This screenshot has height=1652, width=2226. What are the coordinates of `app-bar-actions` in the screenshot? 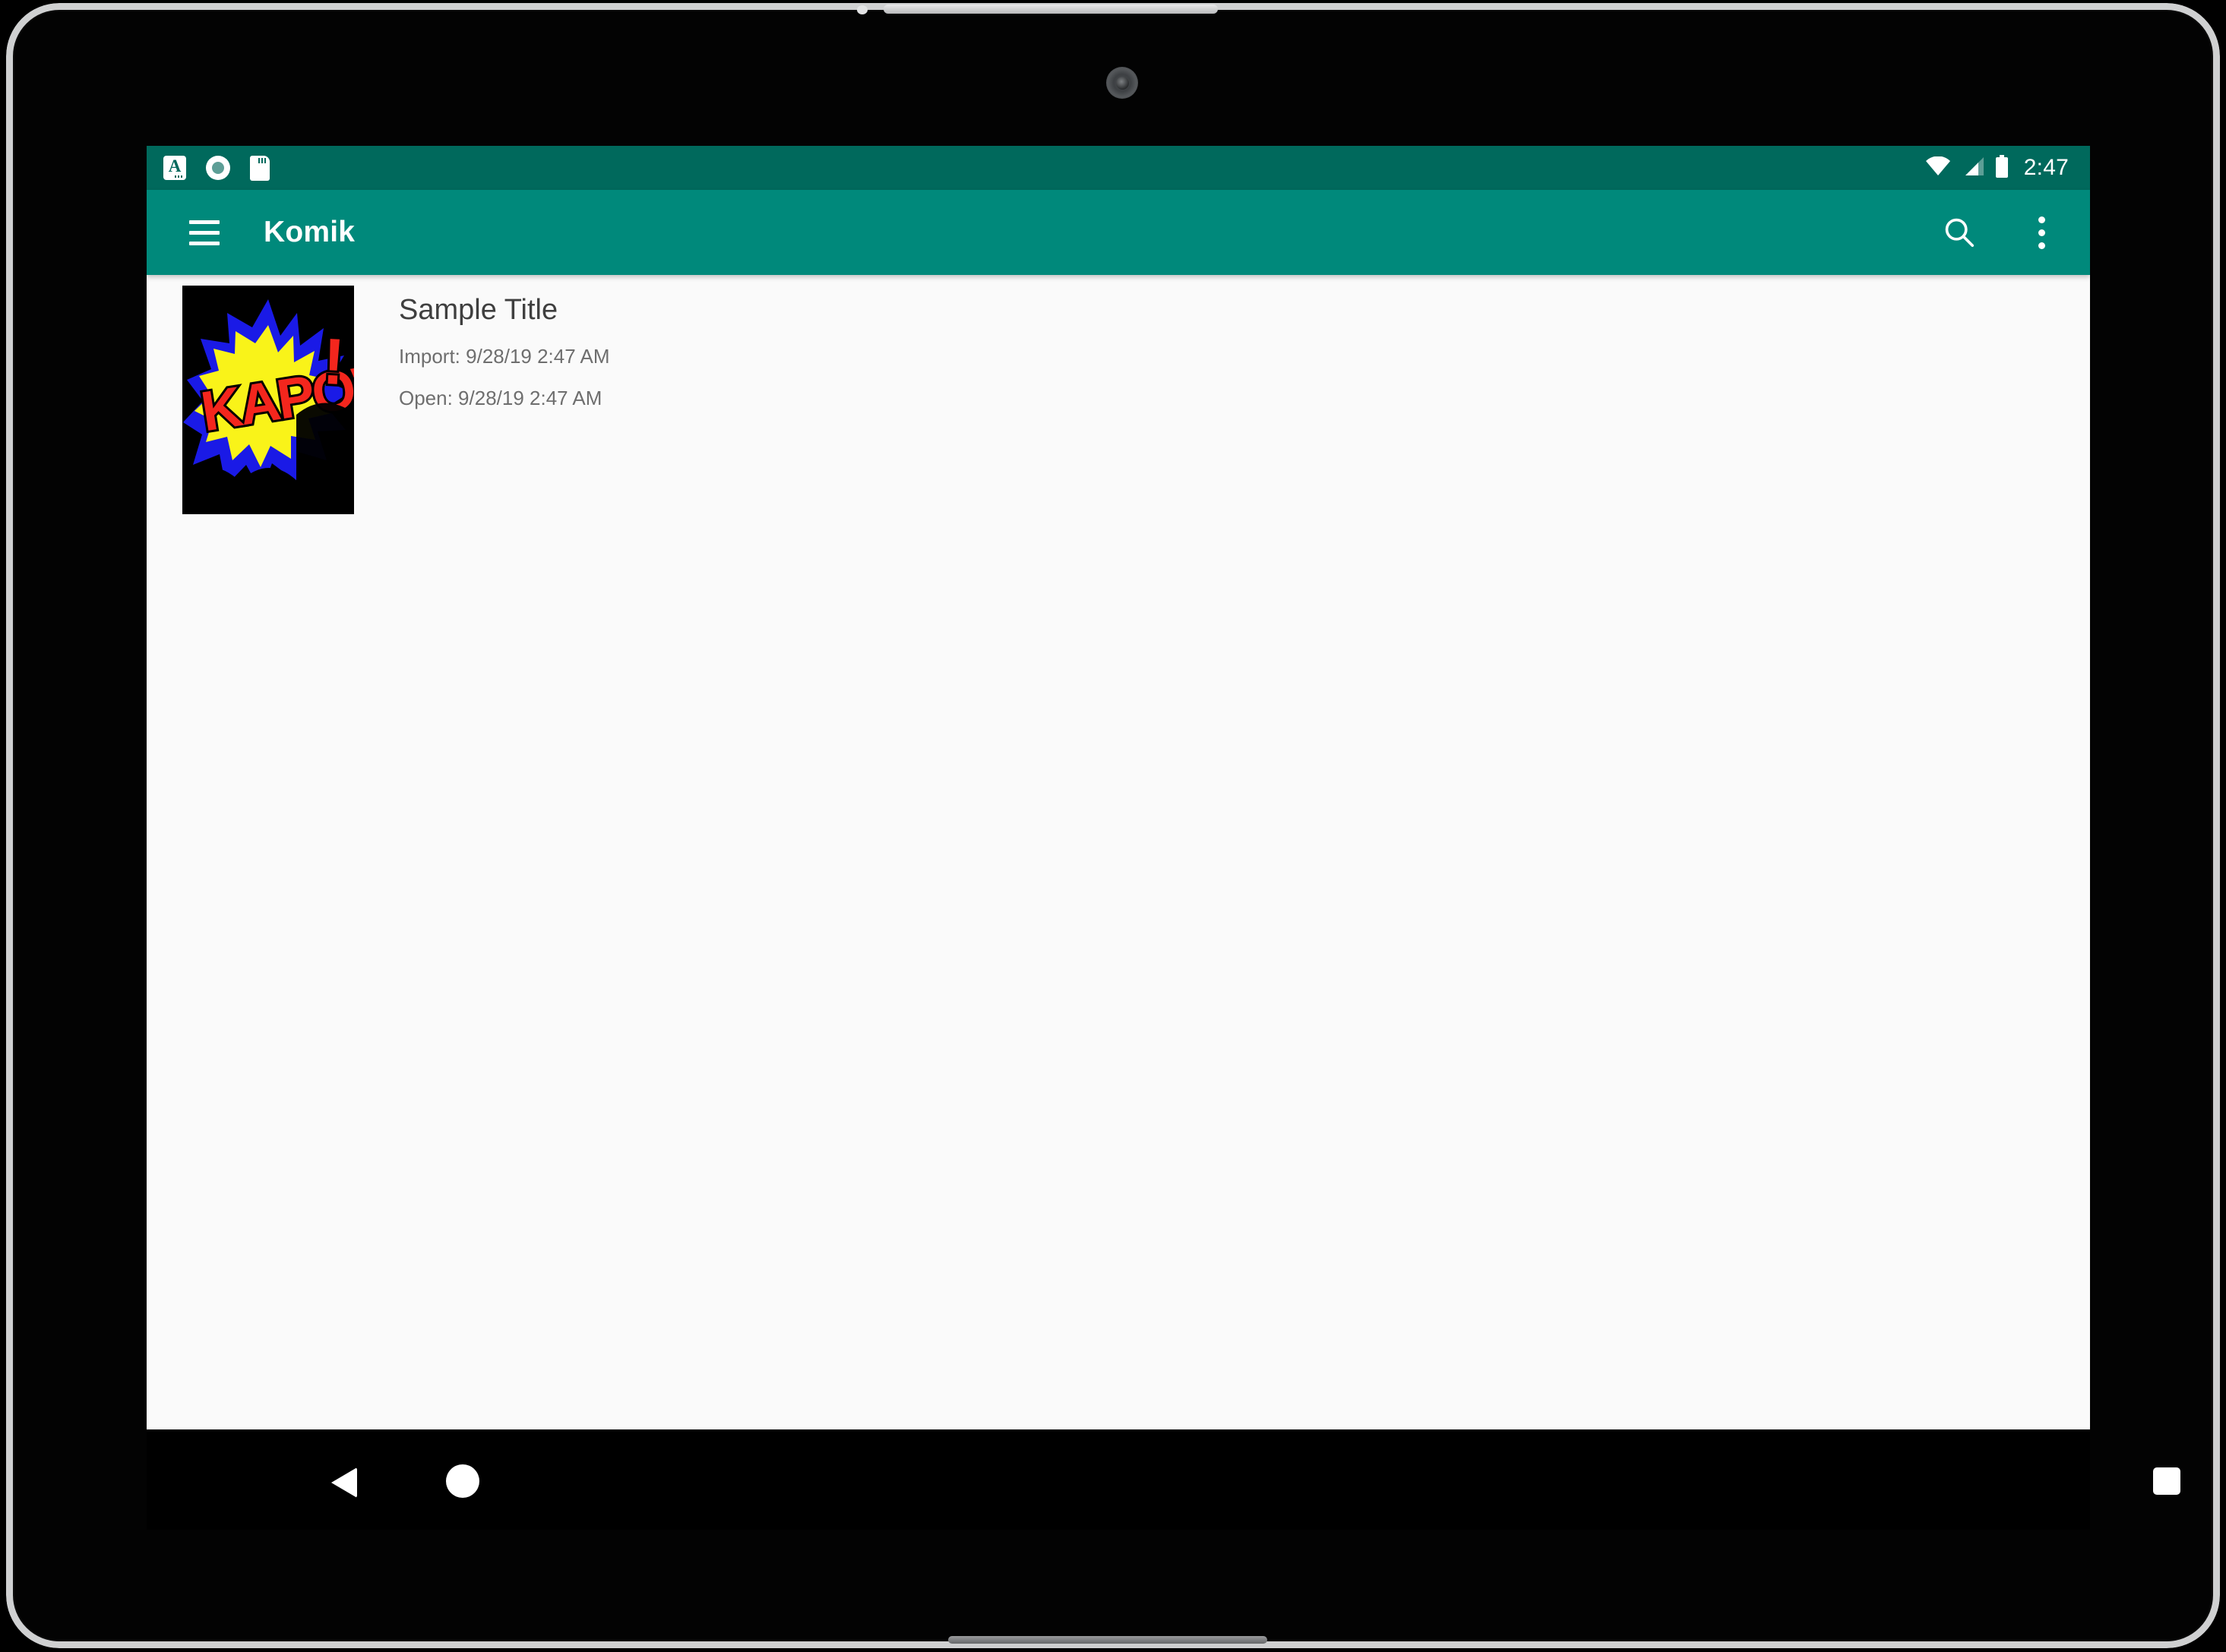 It's located at (2000, 232).